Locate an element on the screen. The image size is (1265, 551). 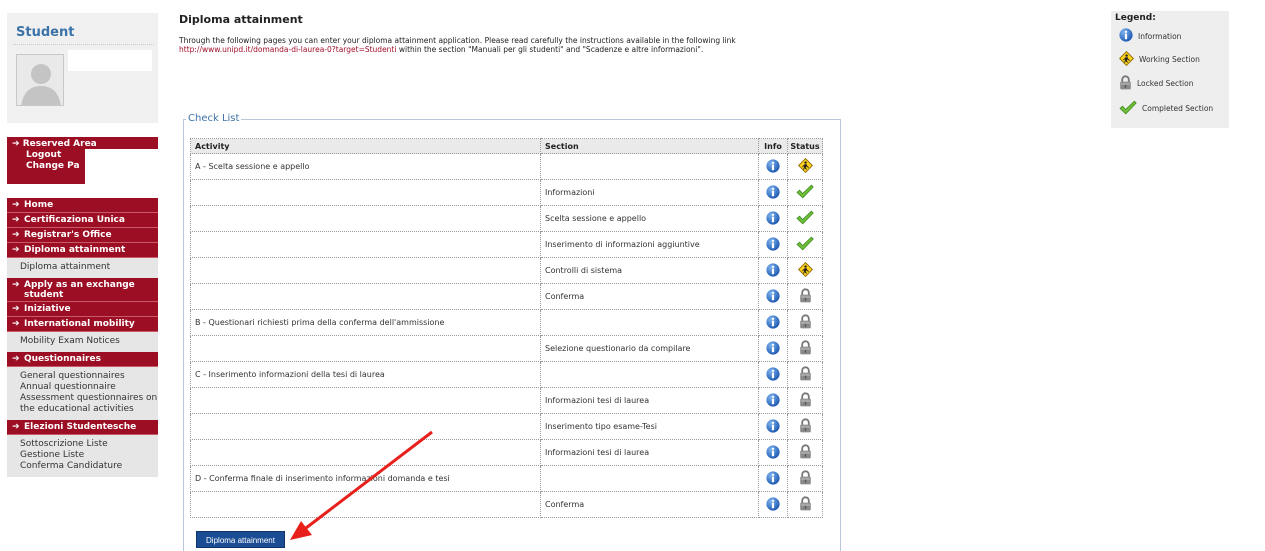
section-cell: Selezione questionario da compilare is located at coordinates (649, 348).